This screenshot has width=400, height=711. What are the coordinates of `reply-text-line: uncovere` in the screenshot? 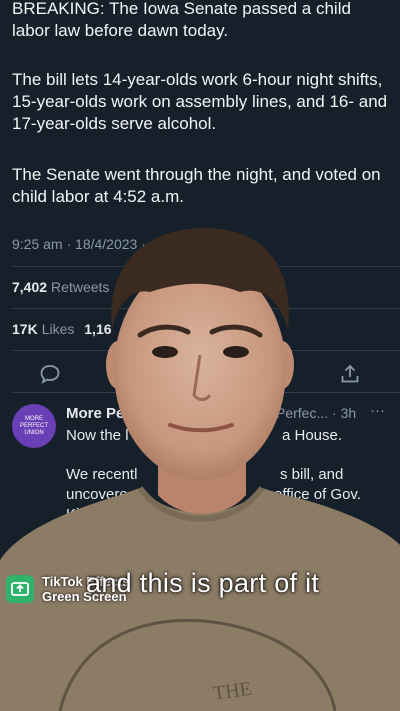 It's located at (97, 494).